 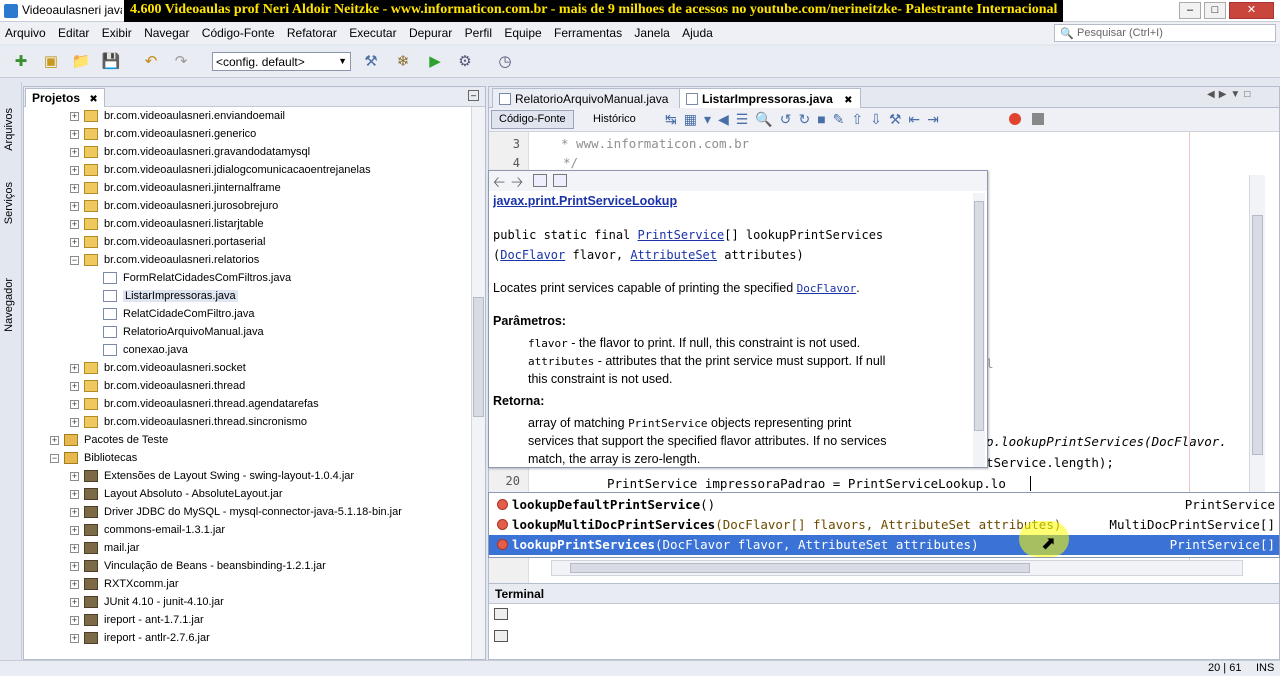 I want to click on menu-codigo-fonte: Código-Fonte, so click(x=238, y=31).